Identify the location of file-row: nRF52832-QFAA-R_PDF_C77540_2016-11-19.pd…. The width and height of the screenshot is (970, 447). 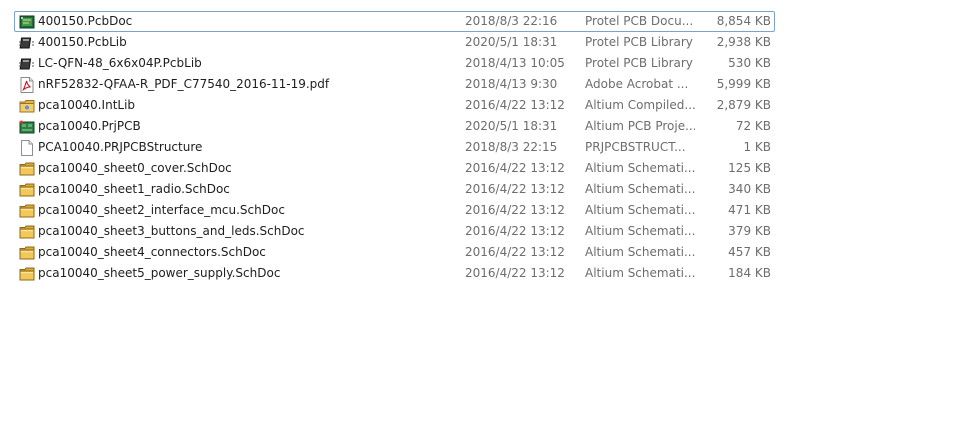
(394, 84).